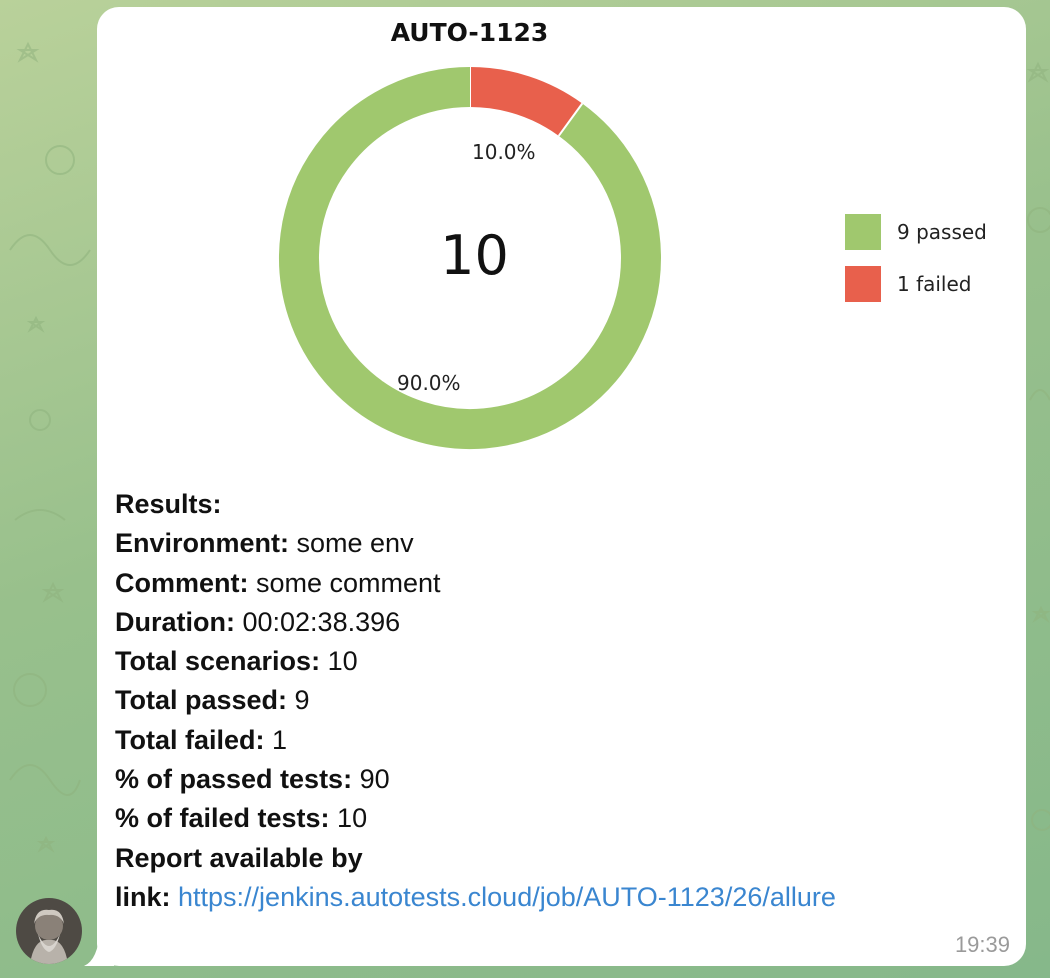  I want to click on legend-item-failed: 1 failed, so click(916, 284).